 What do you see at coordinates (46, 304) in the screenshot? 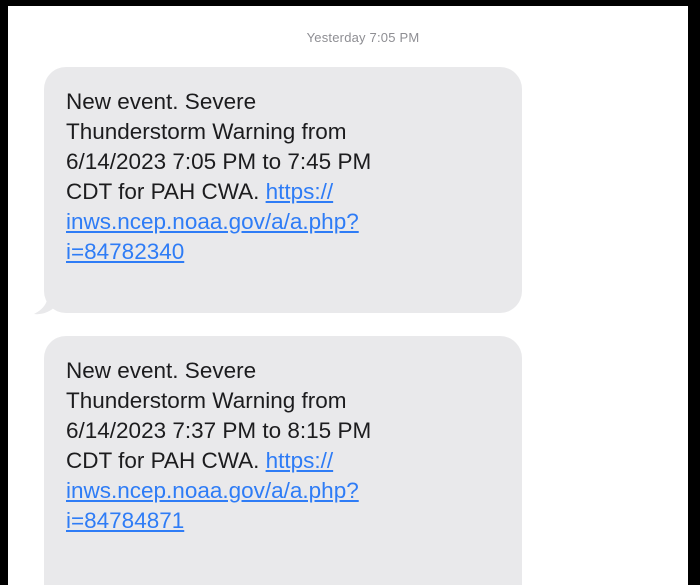
I see `bubble-tail-icon` at bounding box center [46, 304].